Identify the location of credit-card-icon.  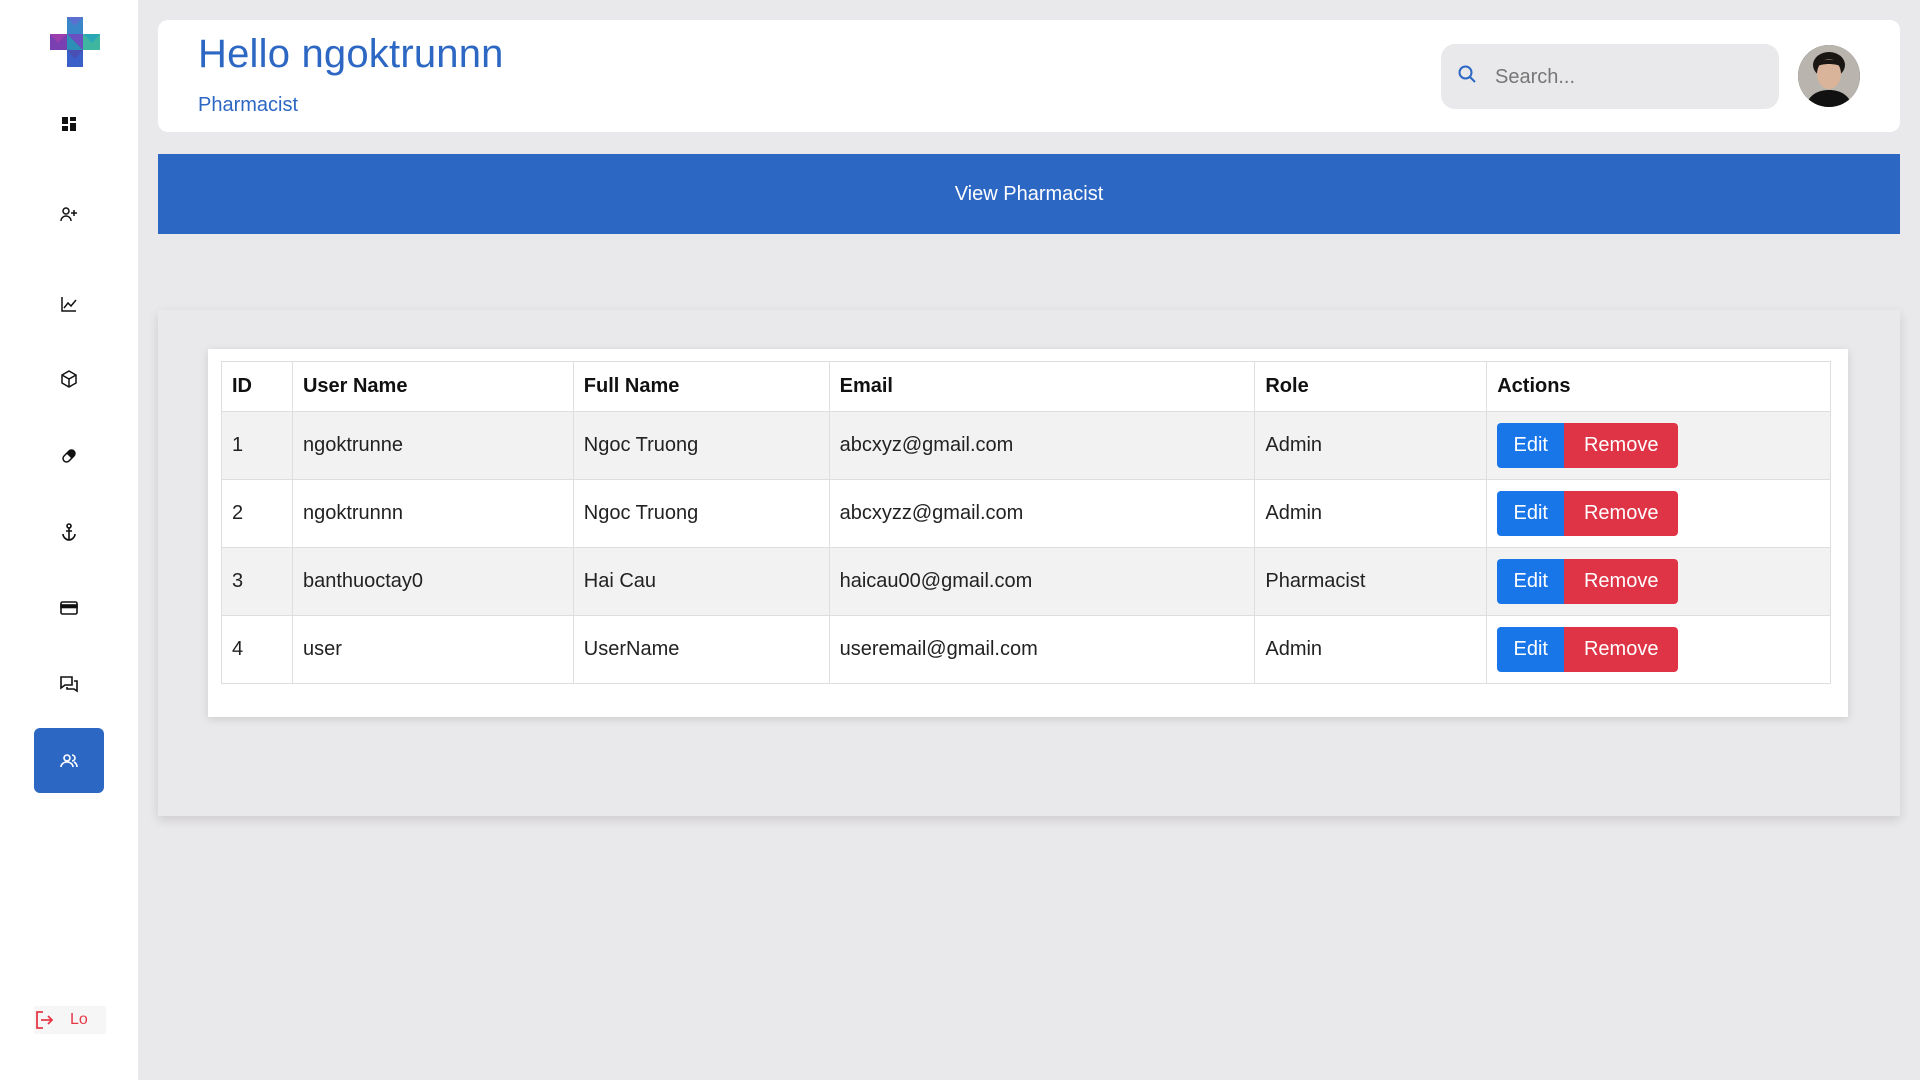
(69, 607).